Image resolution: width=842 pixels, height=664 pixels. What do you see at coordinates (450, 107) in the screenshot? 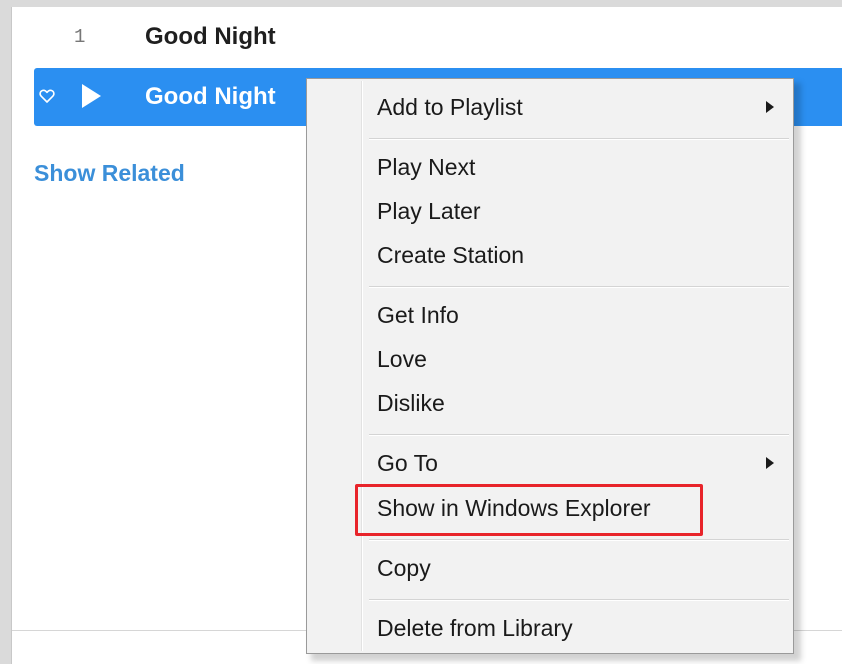
I see `menu-item-add-to-playlist: Add to Playlist` at bounding box center [450, 107].